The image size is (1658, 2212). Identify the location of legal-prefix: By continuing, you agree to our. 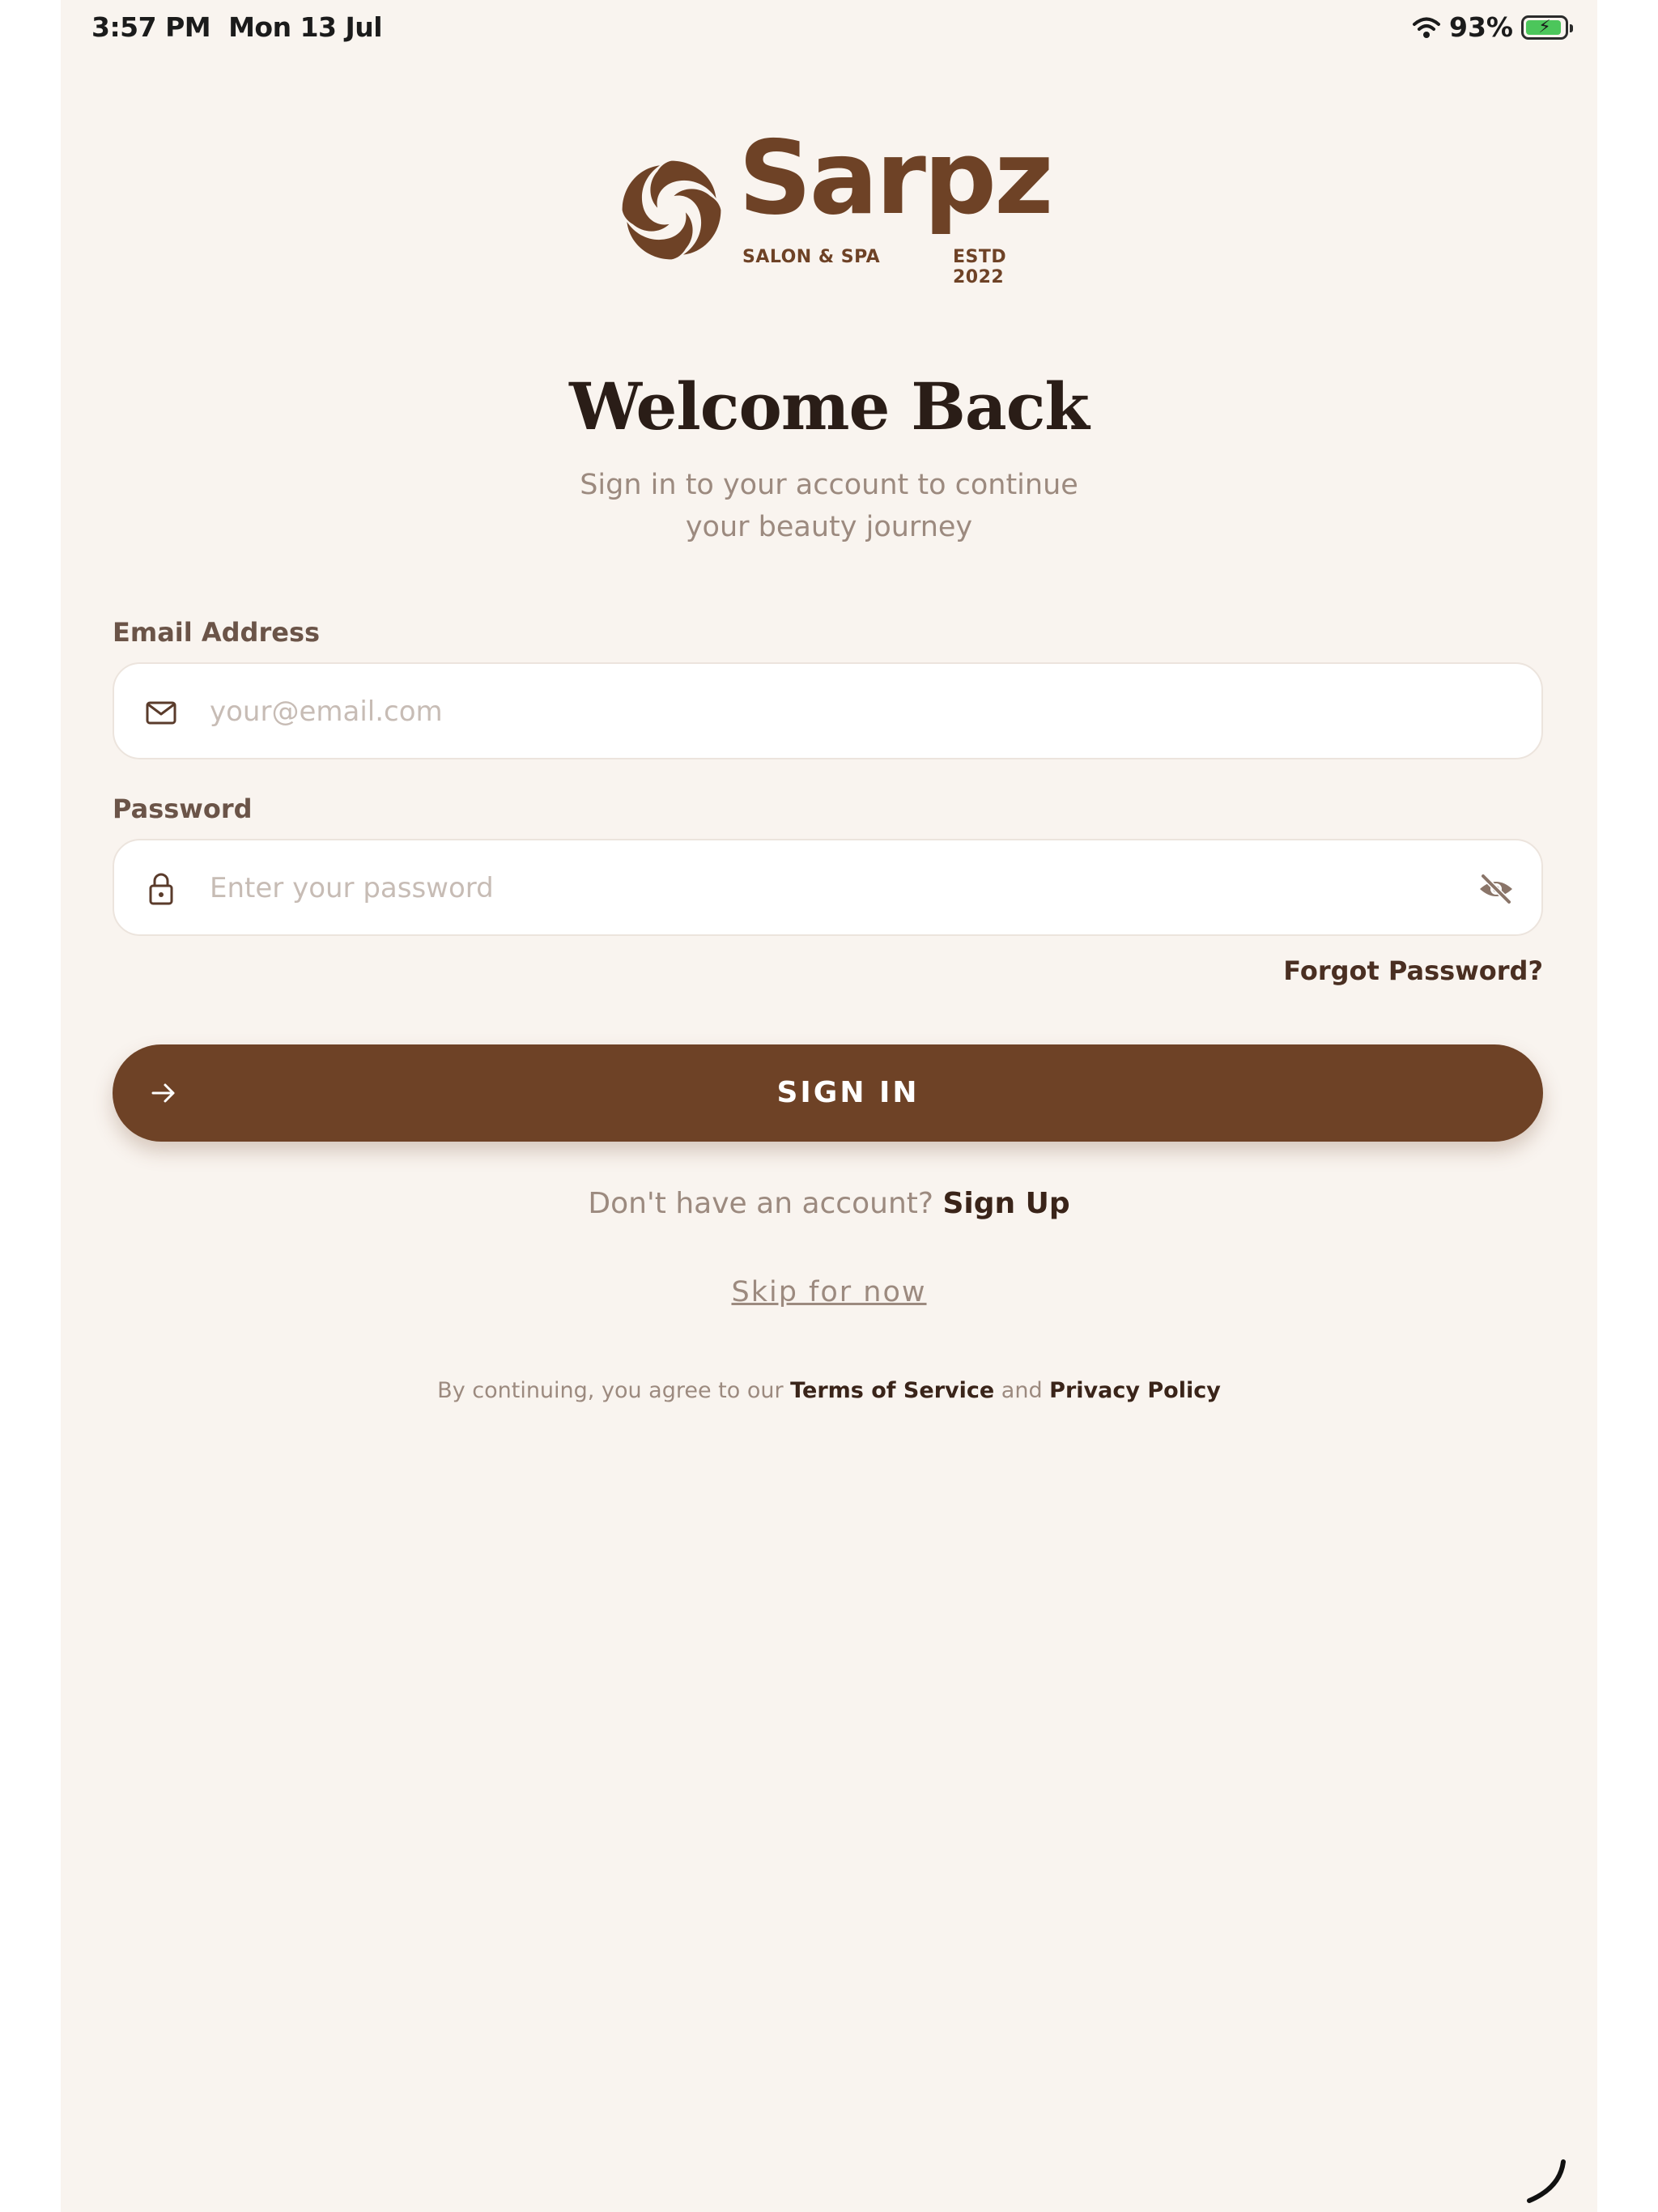
(610, 1390).